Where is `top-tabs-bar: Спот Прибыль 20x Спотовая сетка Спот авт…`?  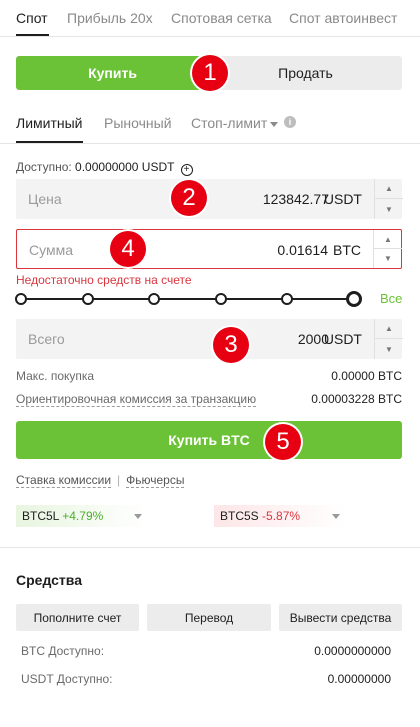 top-tabs-bar: Спот Прибыль 20x Спотовая сетка Спот авт… is located at coordinates (210, 18).